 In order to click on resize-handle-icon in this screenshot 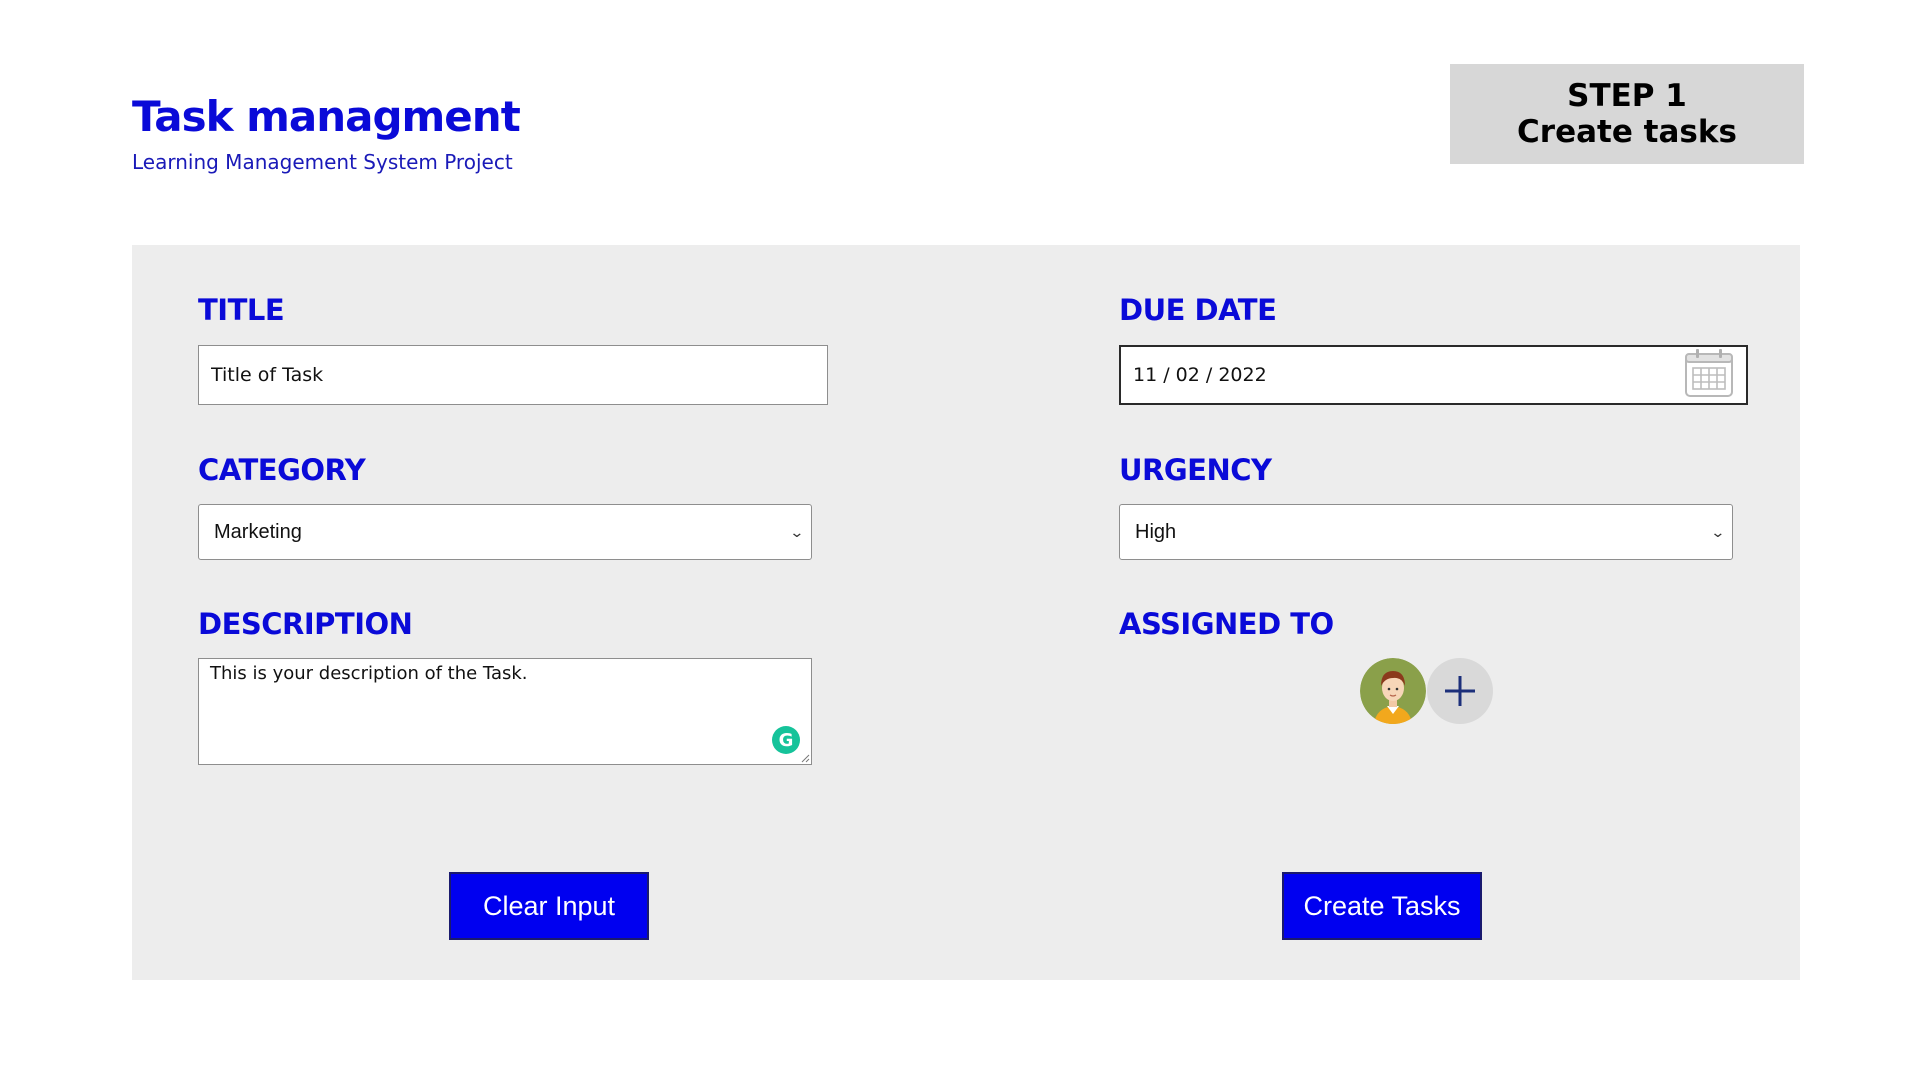, I will do `click(805, 758)`.